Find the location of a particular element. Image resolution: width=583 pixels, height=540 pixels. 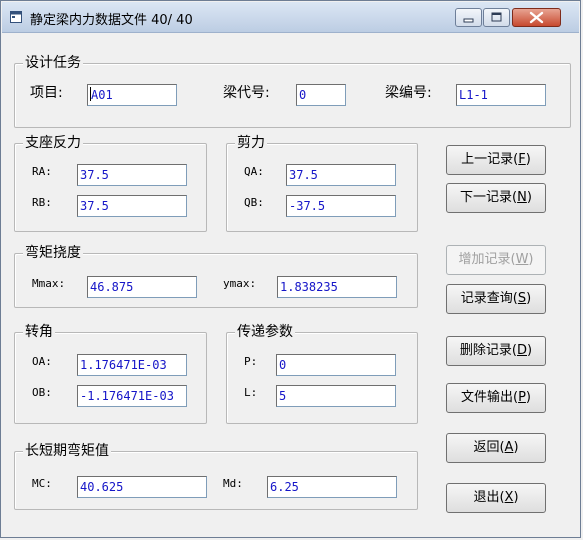

add-record-paren: ) is located at coordinates (531, 259).